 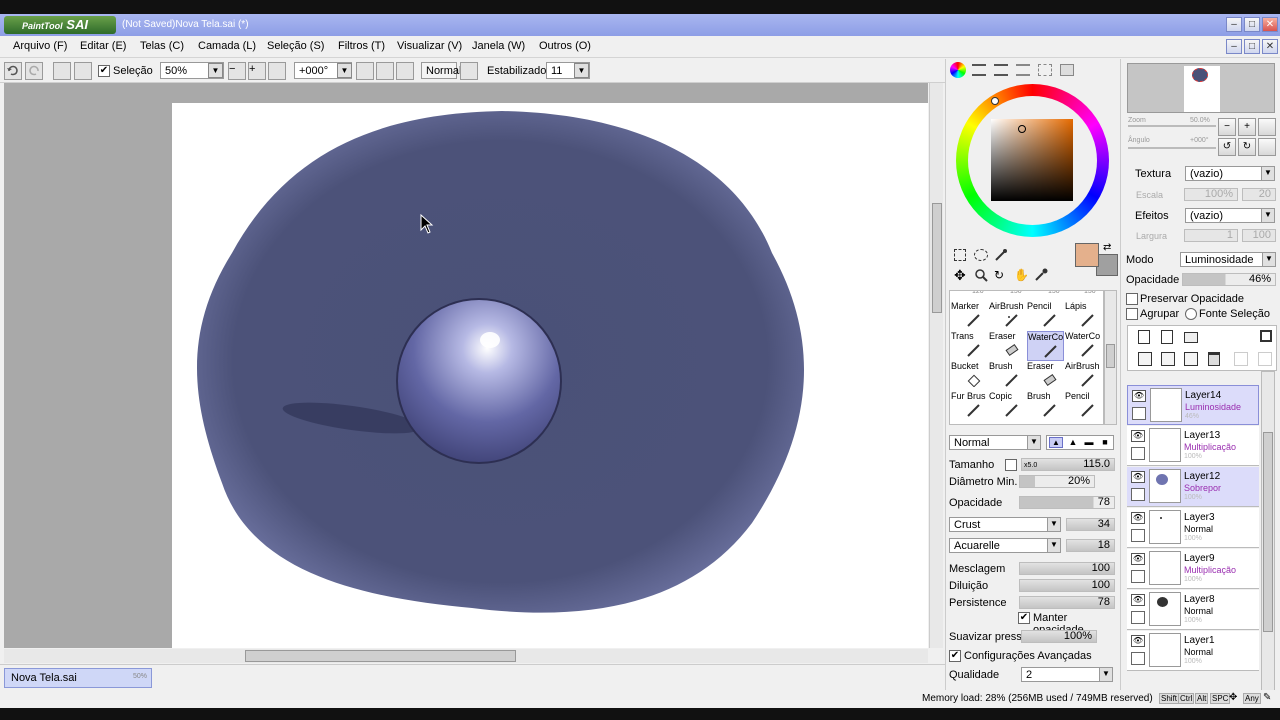 I want to click on magic-wand-icon, so click(x=1001, y=255).